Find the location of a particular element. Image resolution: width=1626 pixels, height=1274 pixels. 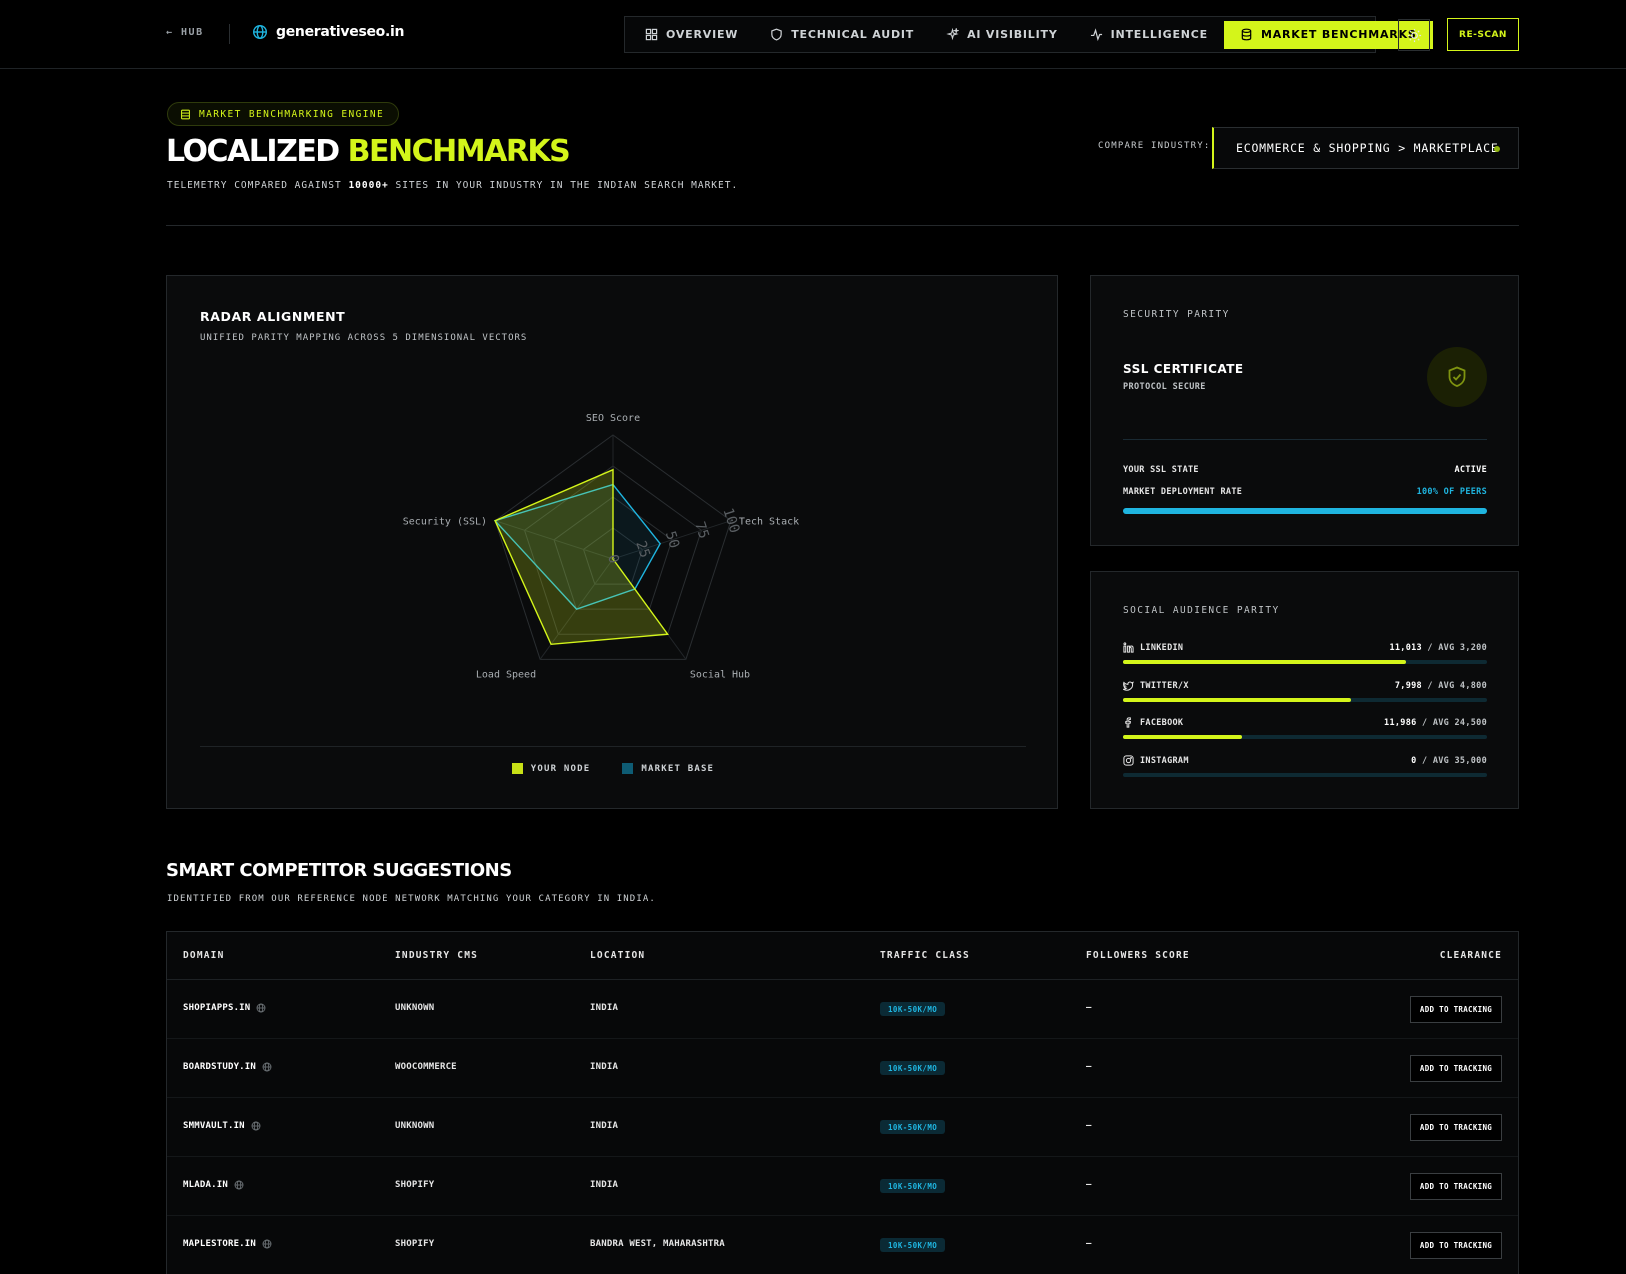

social-name-label: INSTAGRAM is located at coordinates (1164, 760).